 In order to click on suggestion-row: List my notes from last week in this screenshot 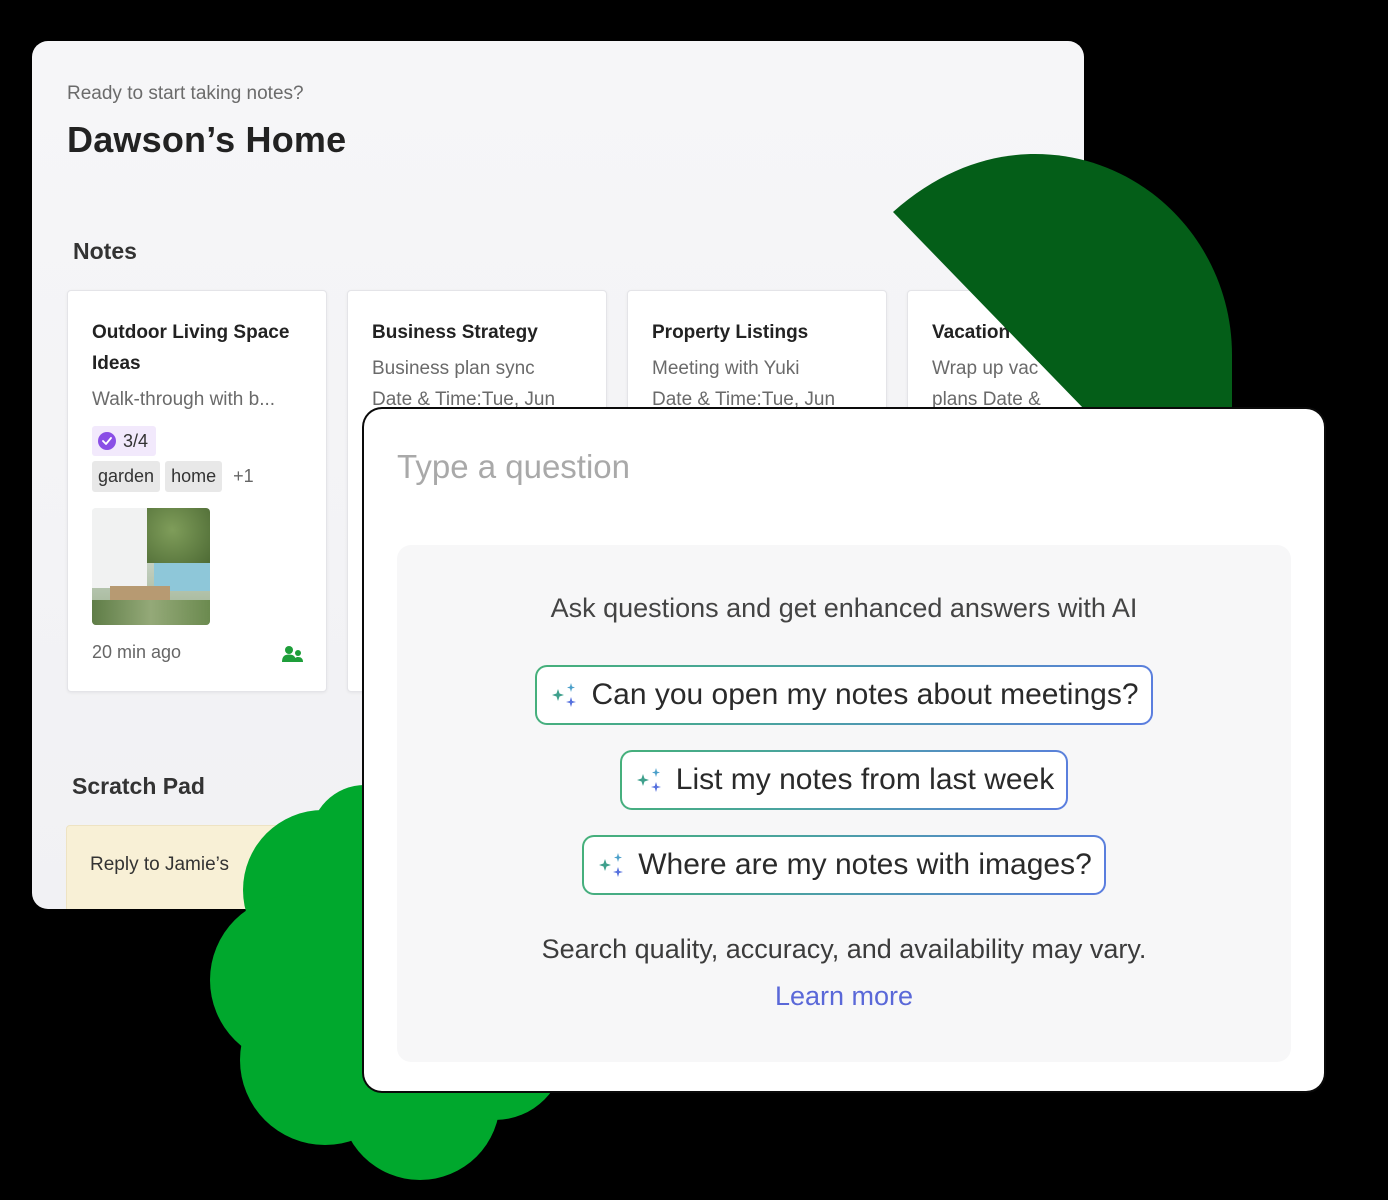, I will do `click(844, 780)`.